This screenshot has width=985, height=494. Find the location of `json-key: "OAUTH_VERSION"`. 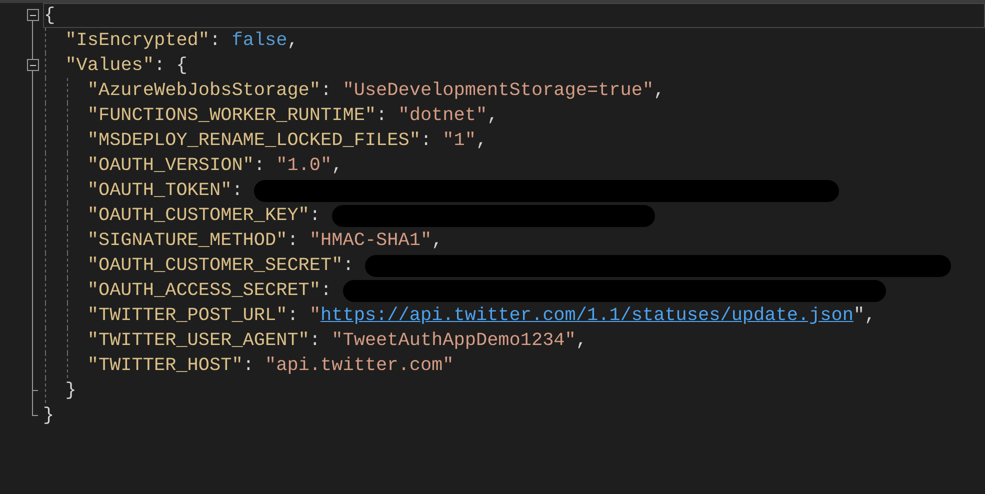

json-key: "OAUTH_VERSION" is located at coordinates (170, 165).